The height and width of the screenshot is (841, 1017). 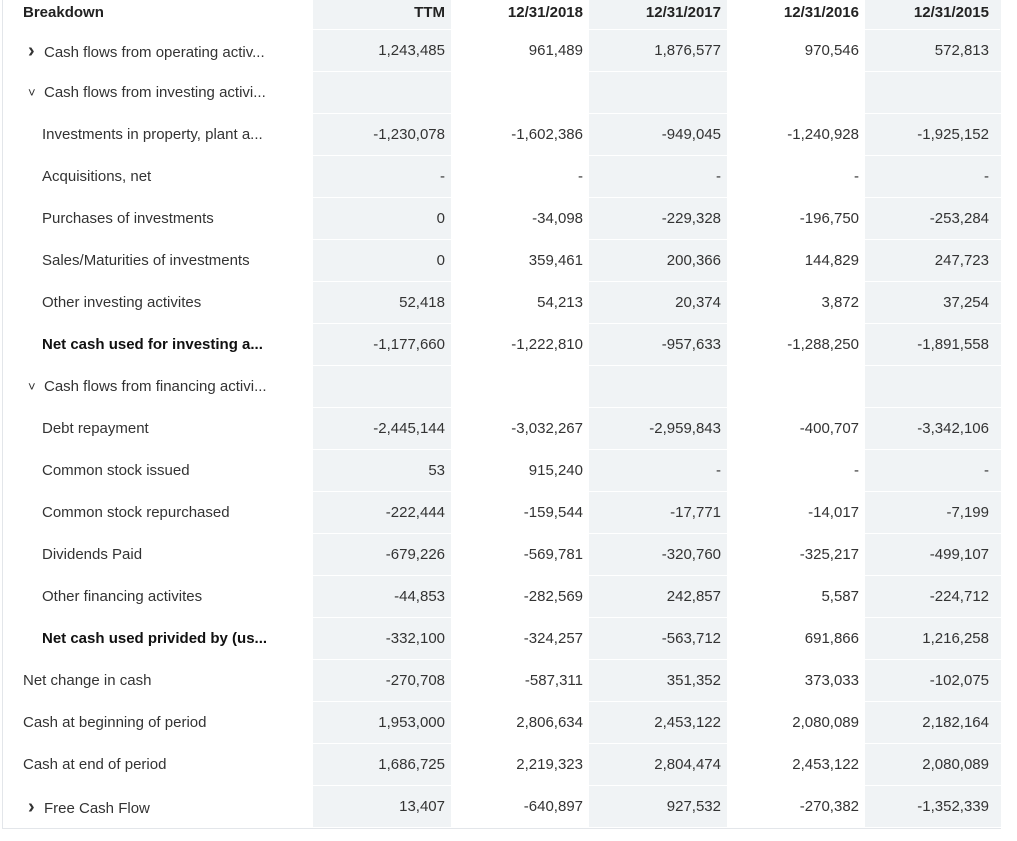 What do you see at coordinates (553, 806) in the screenshot?
I see `value-cell: -640,897` at bounding box center [553, 806].